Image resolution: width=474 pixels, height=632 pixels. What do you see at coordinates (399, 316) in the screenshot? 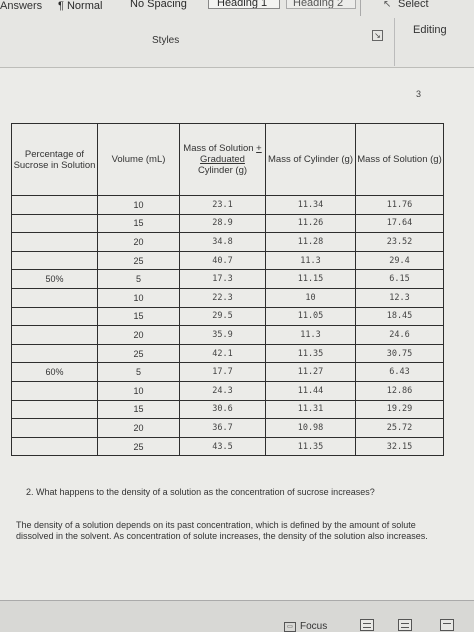
I see `cell-mass-solution: 18.45` at bounding box center [399, 316].